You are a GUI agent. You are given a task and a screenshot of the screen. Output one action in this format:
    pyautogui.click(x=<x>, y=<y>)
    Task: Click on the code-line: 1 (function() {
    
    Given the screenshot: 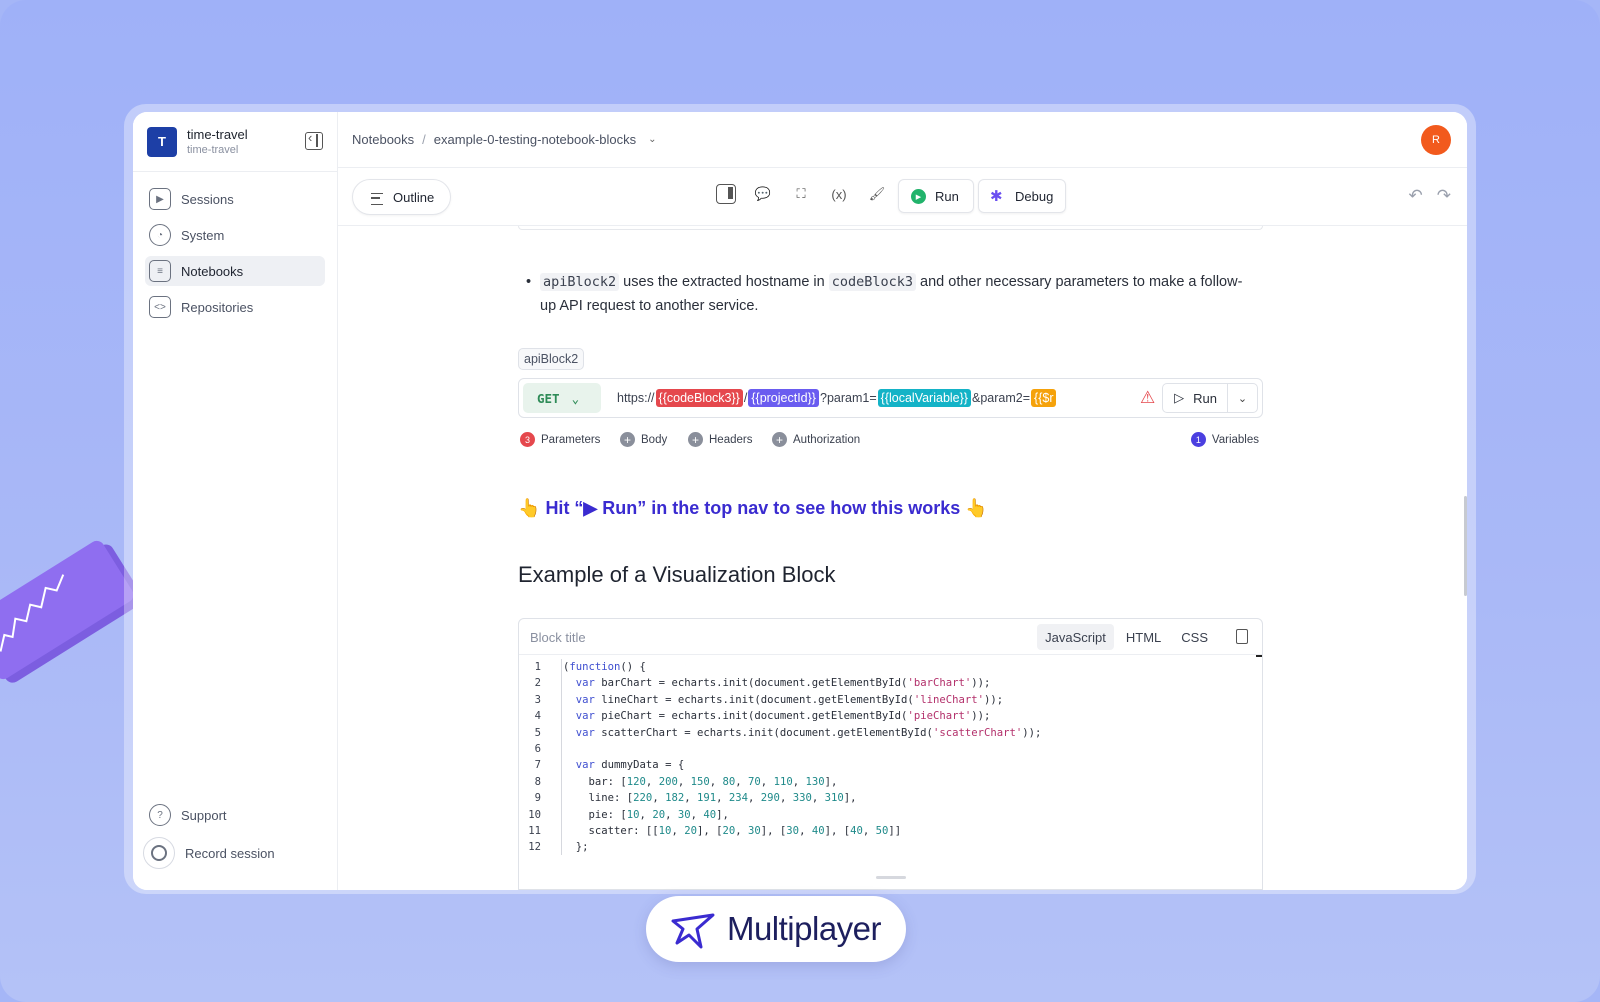 What is the action you would take?
    pyautogui.click(x=890, y=667)
    